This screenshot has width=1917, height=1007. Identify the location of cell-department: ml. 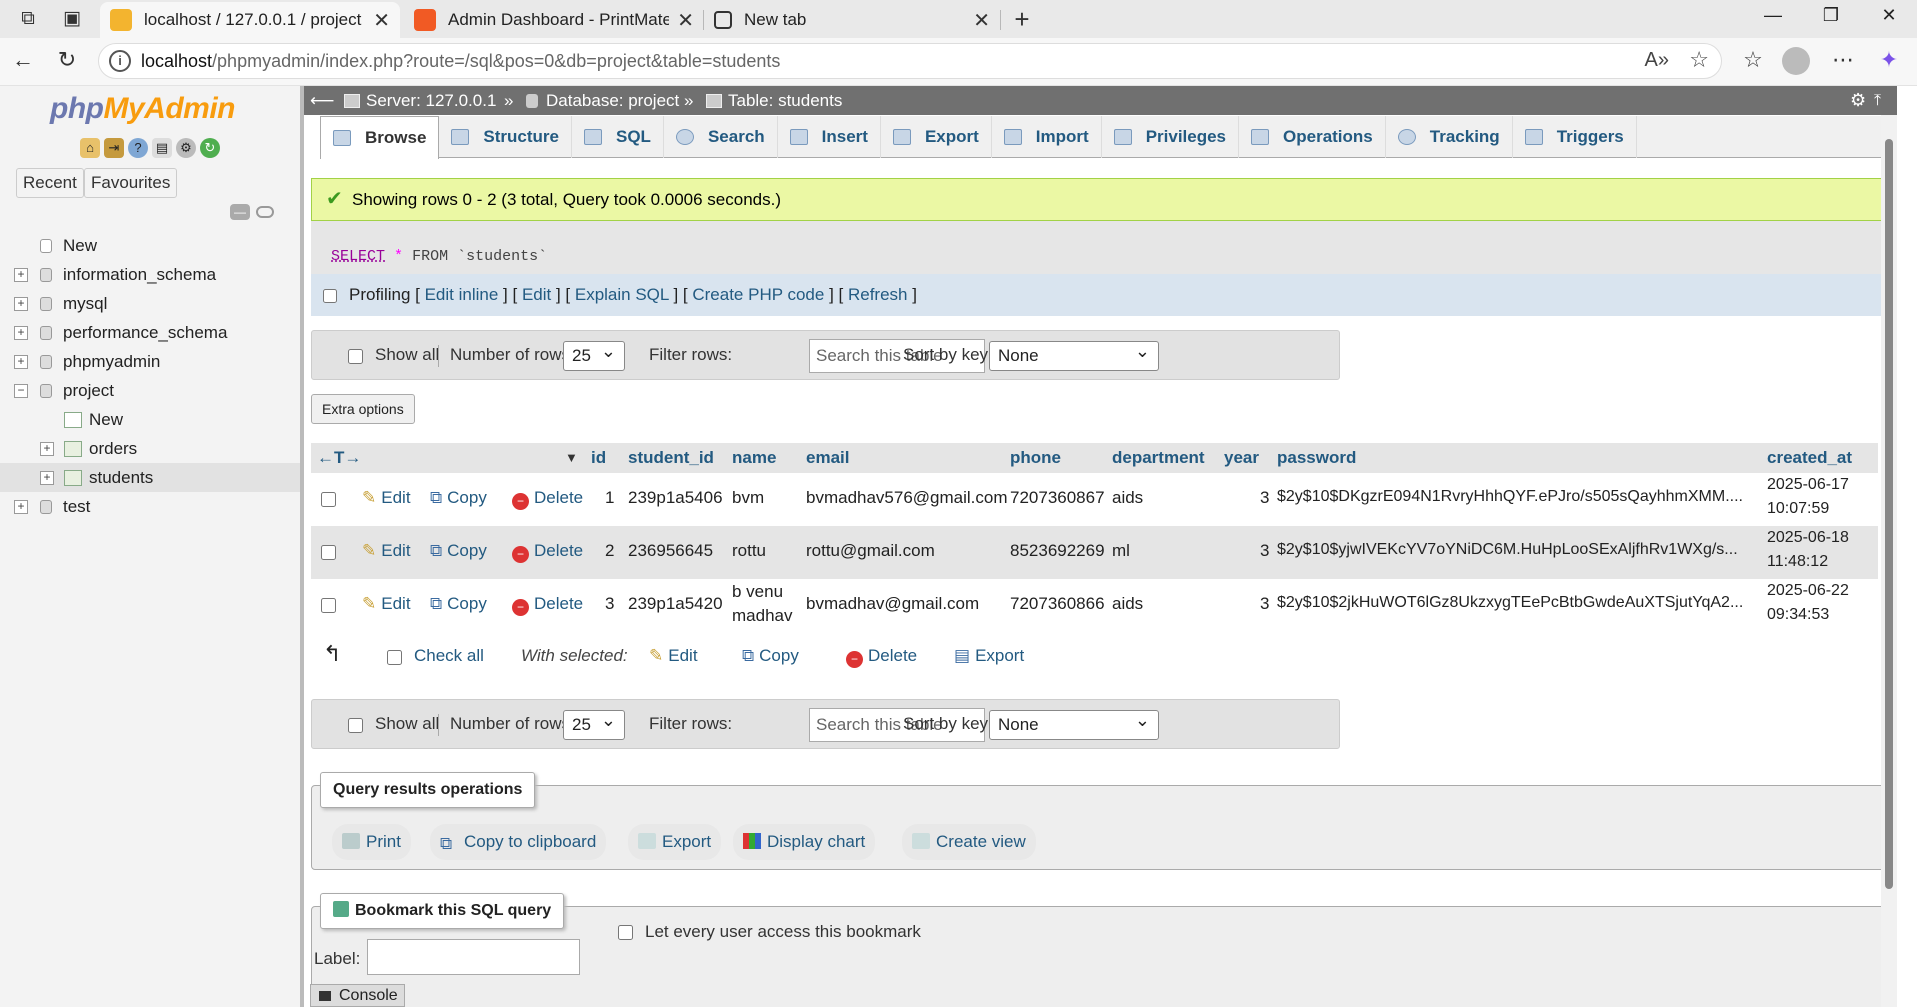
(1121, 551).